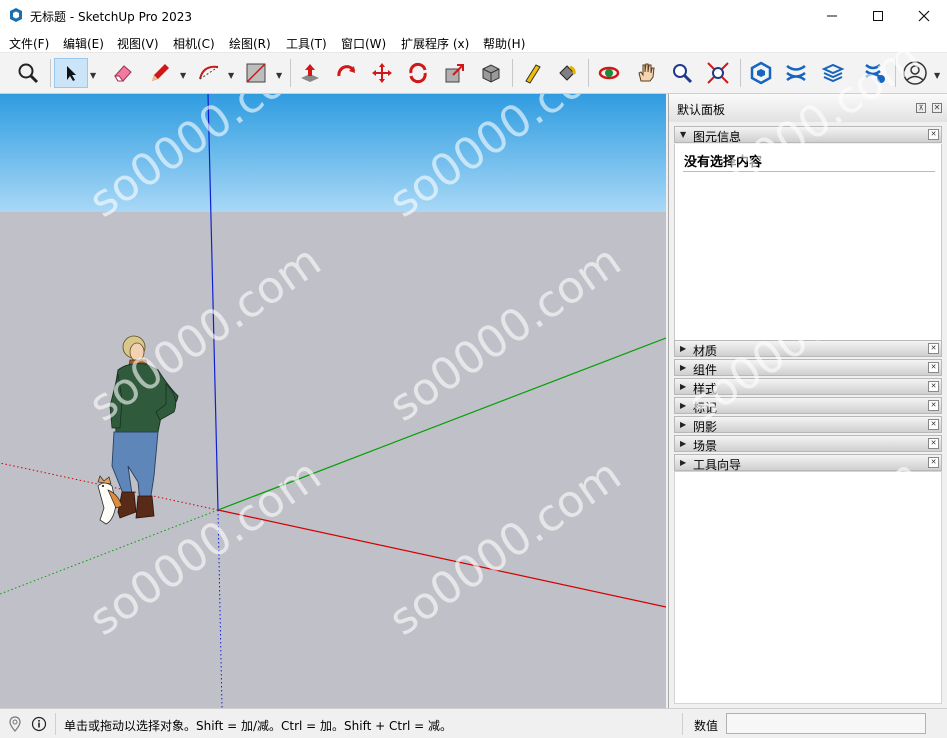 The image size is (947, 738). I want to click on move-button, so click(382, 73).